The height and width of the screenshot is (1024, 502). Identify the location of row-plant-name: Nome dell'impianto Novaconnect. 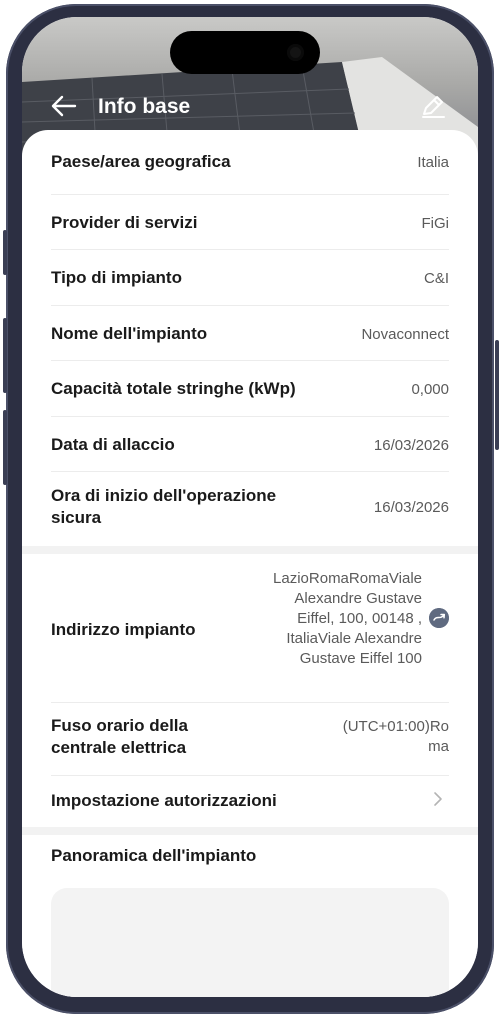
(250, 333).